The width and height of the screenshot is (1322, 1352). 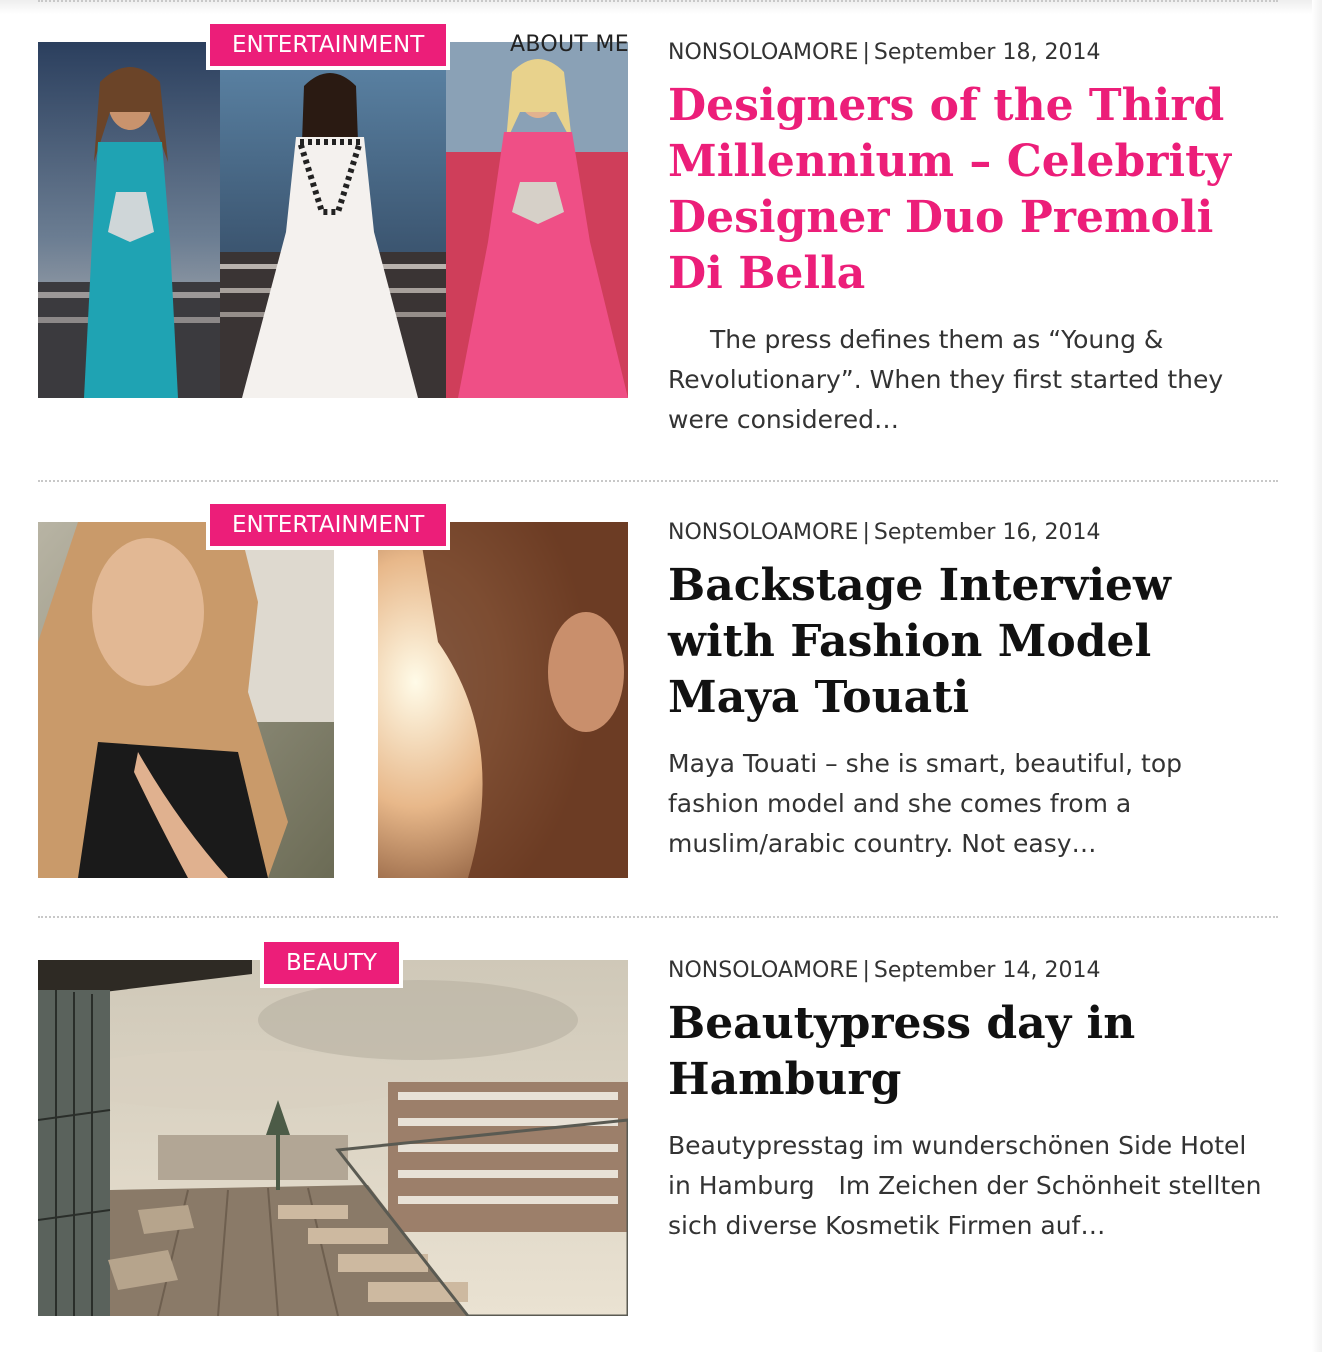 I want to click on post-thumbnail-model, so click(x=333, y=700).